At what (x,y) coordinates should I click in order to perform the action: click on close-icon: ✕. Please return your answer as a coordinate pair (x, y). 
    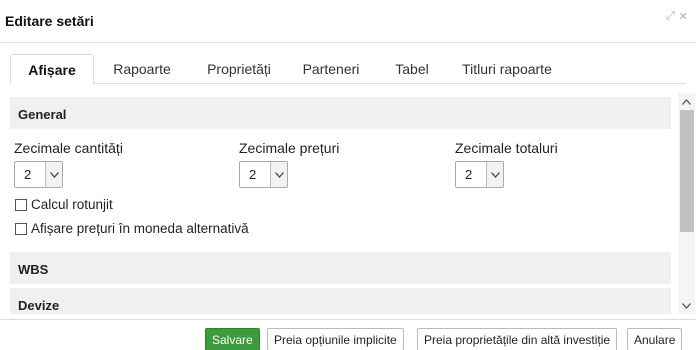
    Looking at the image, I should click on (683, 16).